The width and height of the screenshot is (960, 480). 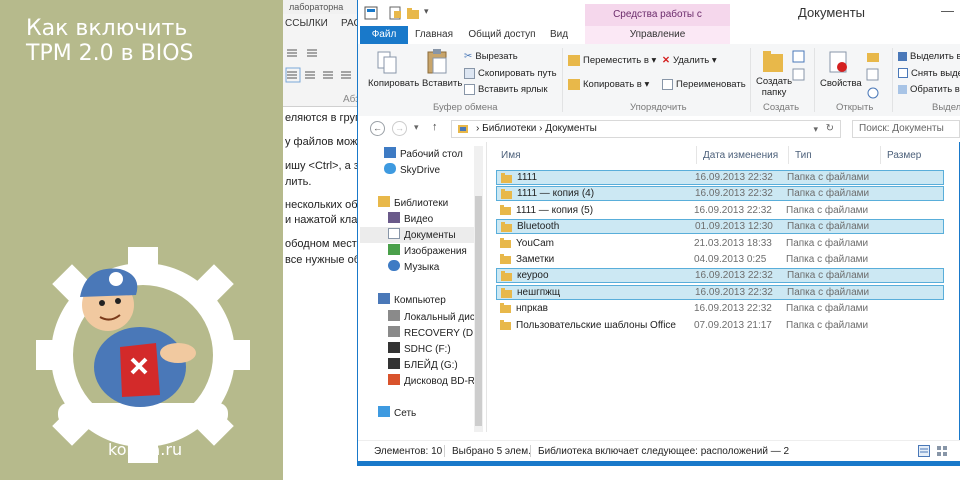 I want to click on select-all-button: Выделить в, so click(x=929, y=56).